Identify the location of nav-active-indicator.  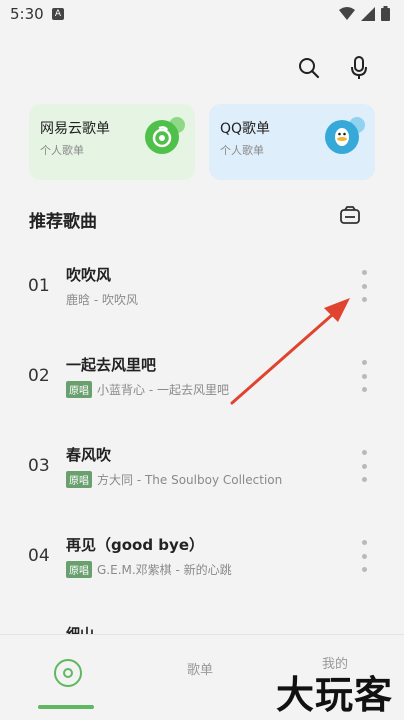
(66, 707).